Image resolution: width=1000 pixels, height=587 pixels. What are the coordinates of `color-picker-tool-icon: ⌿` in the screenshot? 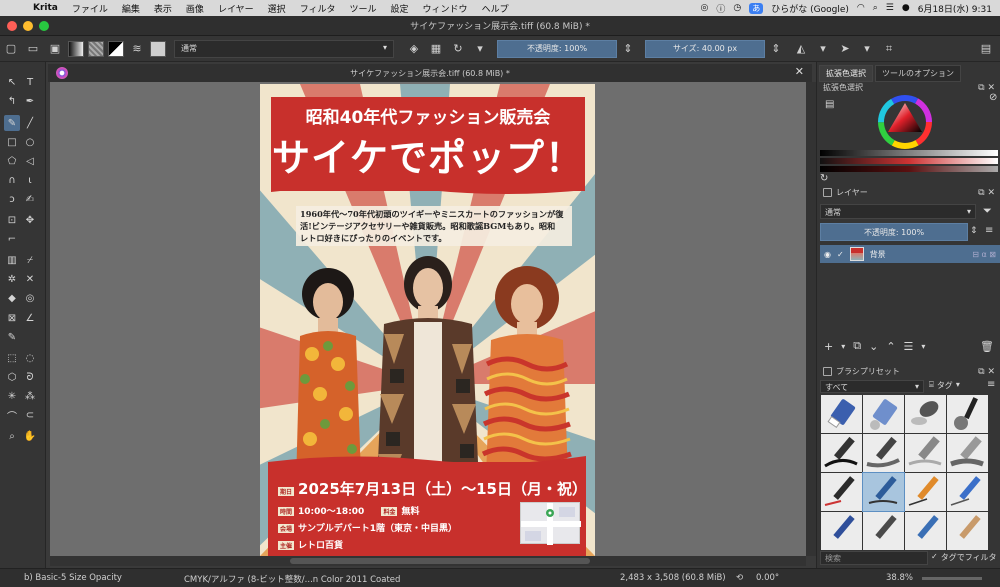 It's located at (30, 260).